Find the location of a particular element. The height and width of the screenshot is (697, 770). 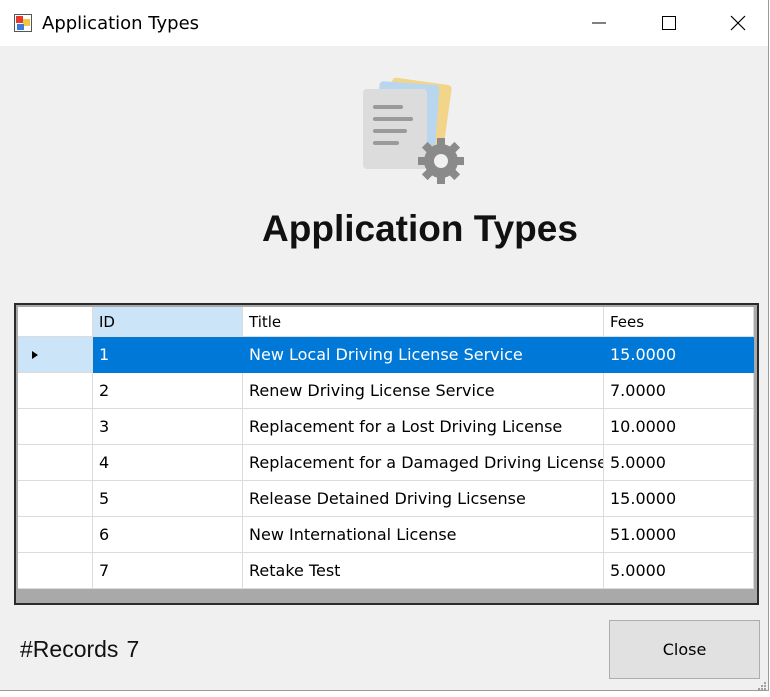

records-count-label: #Records 7 is located at coordinates (79, 649).